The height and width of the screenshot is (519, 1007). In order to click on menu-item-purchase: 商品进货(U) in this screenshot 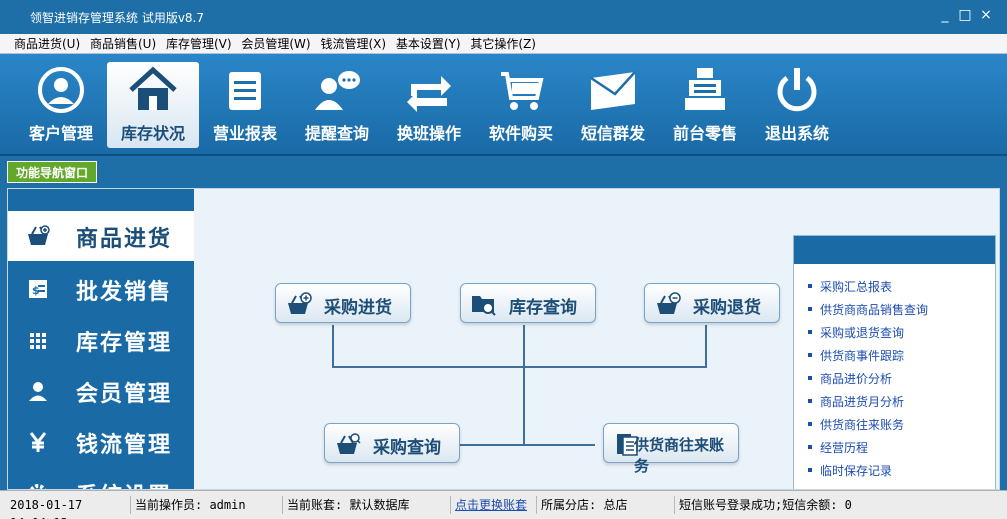, I will do `click(40, 44)`.